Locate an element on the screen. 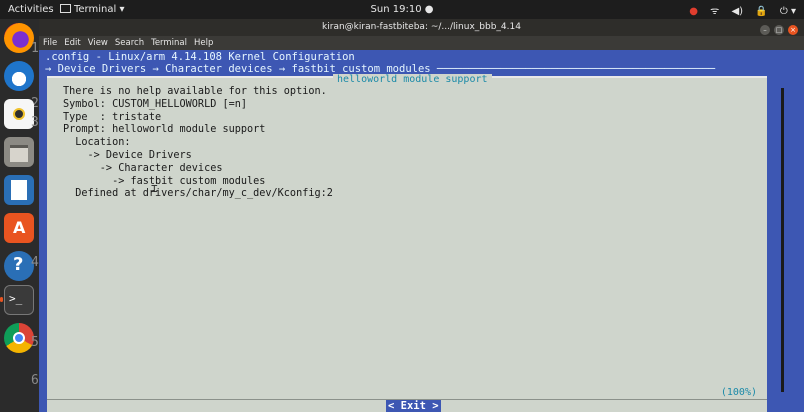 Image resolution: width=804 pixels, height=412 pixels. rhythmbox-icon is located at coordinates (19, 114).